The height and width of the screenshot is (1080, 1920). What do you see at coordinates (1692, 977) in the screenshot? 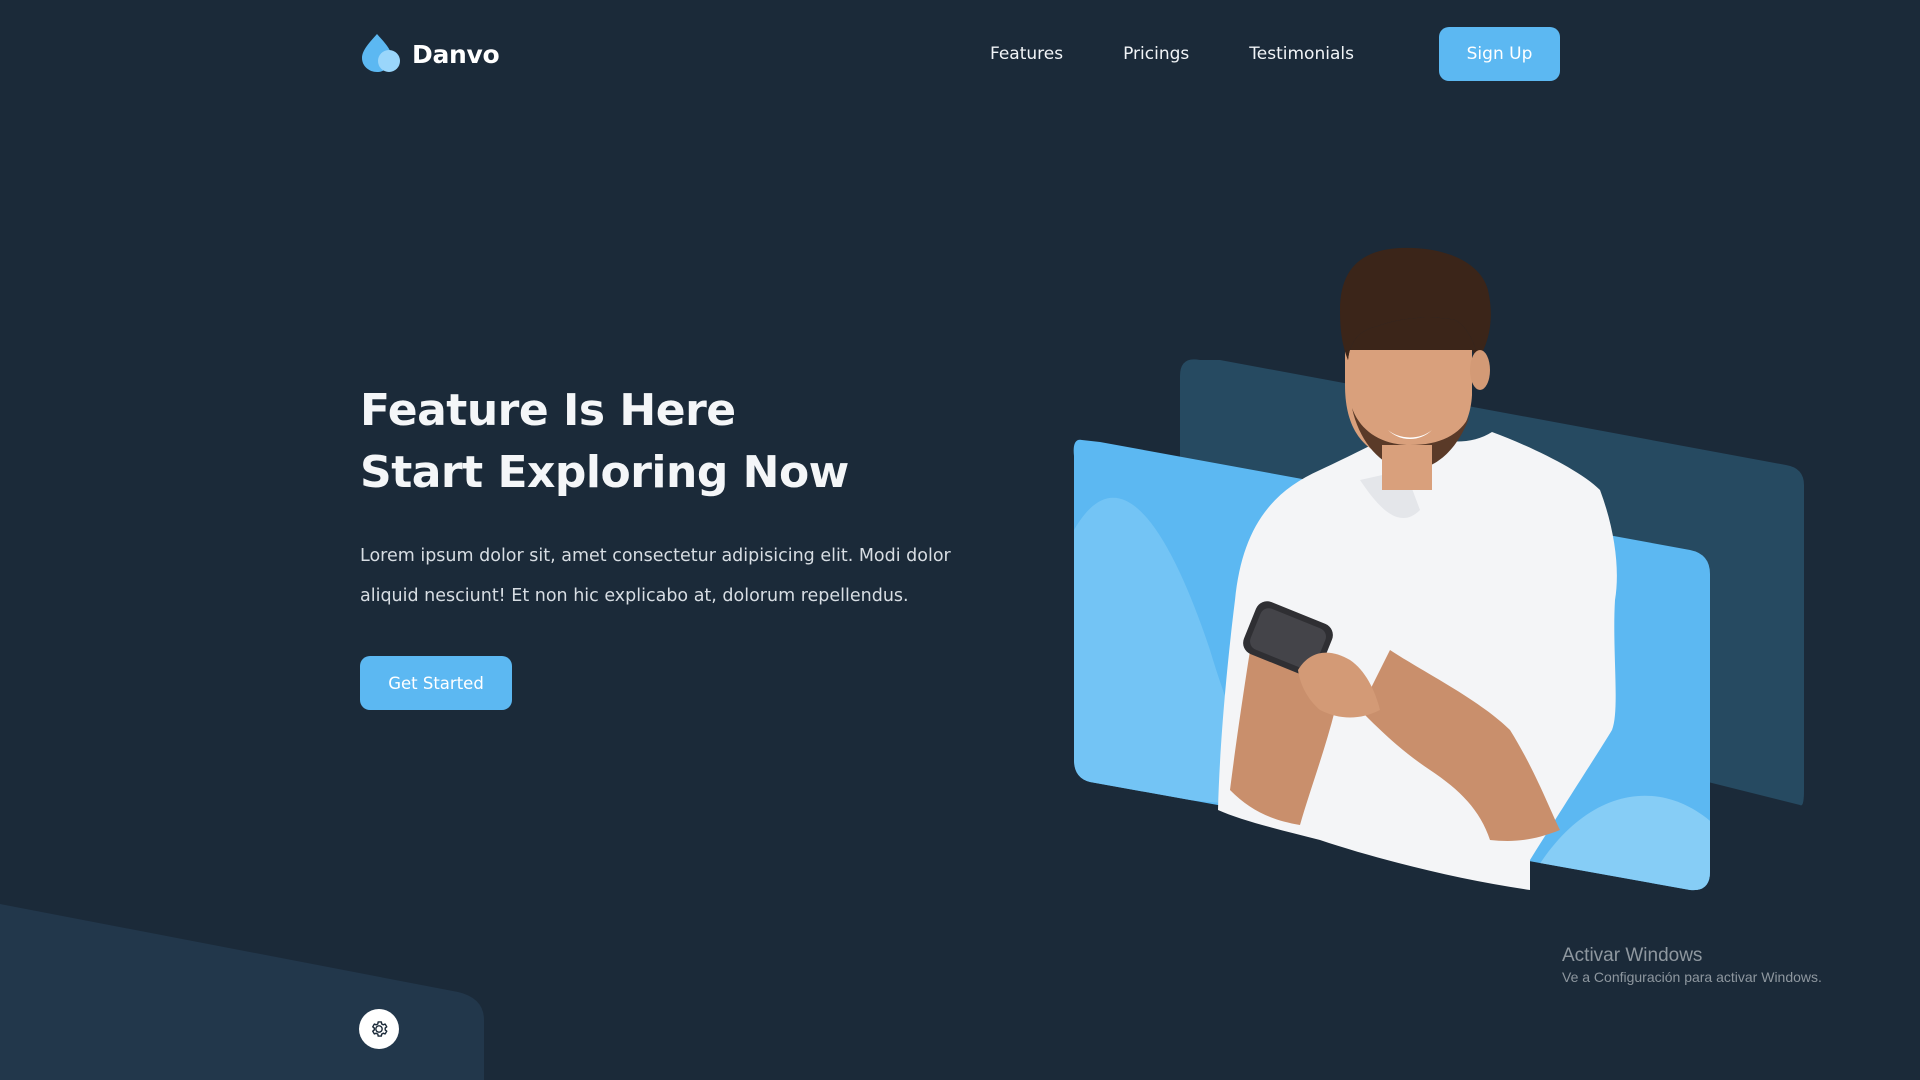
I see `watermark-subtitle: Ve a Configuración para activar Windows.` at bounding box center [1692, 977].